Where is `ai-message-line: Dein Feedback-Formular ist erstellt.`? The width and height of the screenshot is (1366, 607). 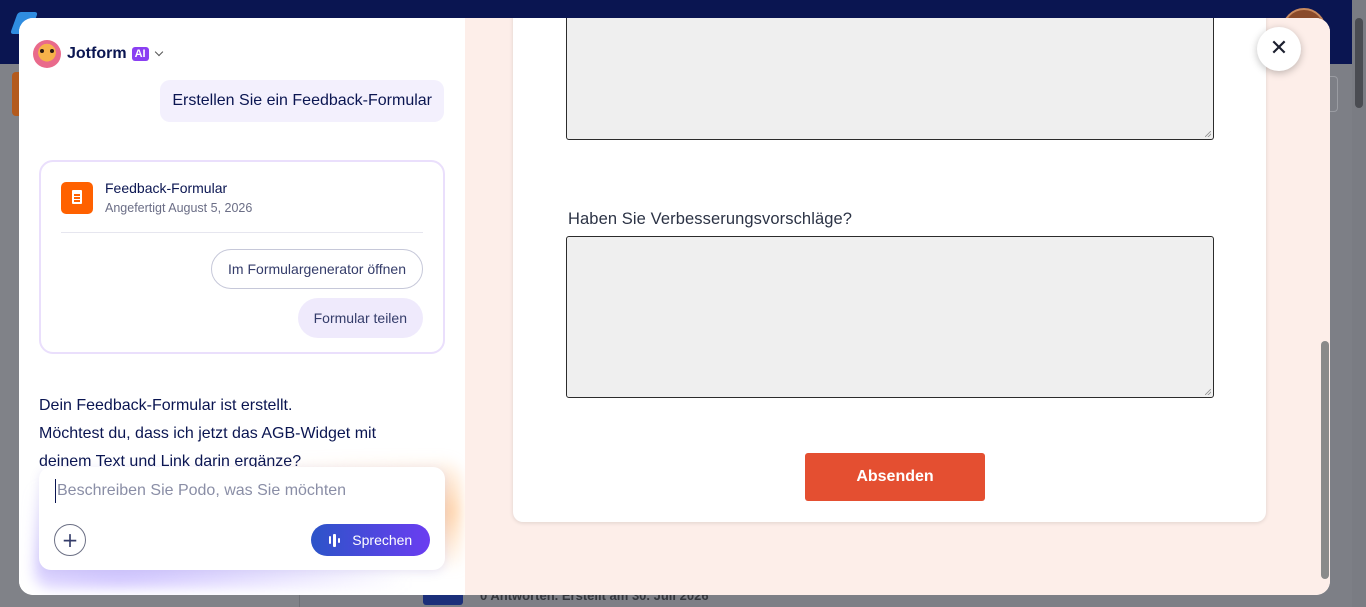
ai-message-line: Dein Feedback-Formular ist erstellt. is located at coordinates (166, 405).